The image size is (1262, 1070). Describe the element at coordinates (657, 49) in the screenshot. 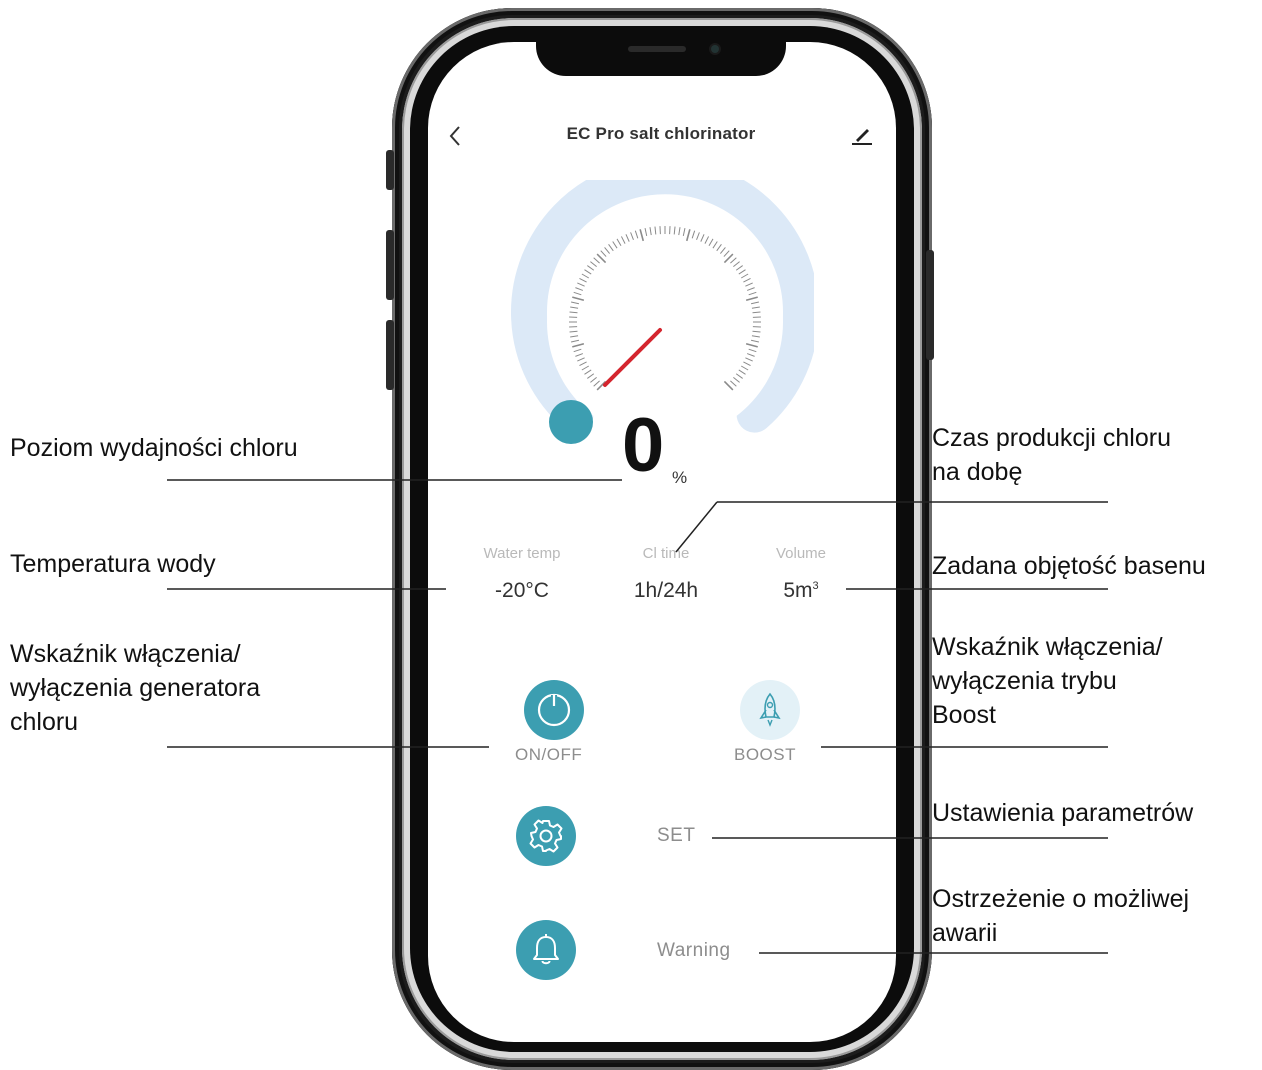

I see `phone-speaker` at that location.